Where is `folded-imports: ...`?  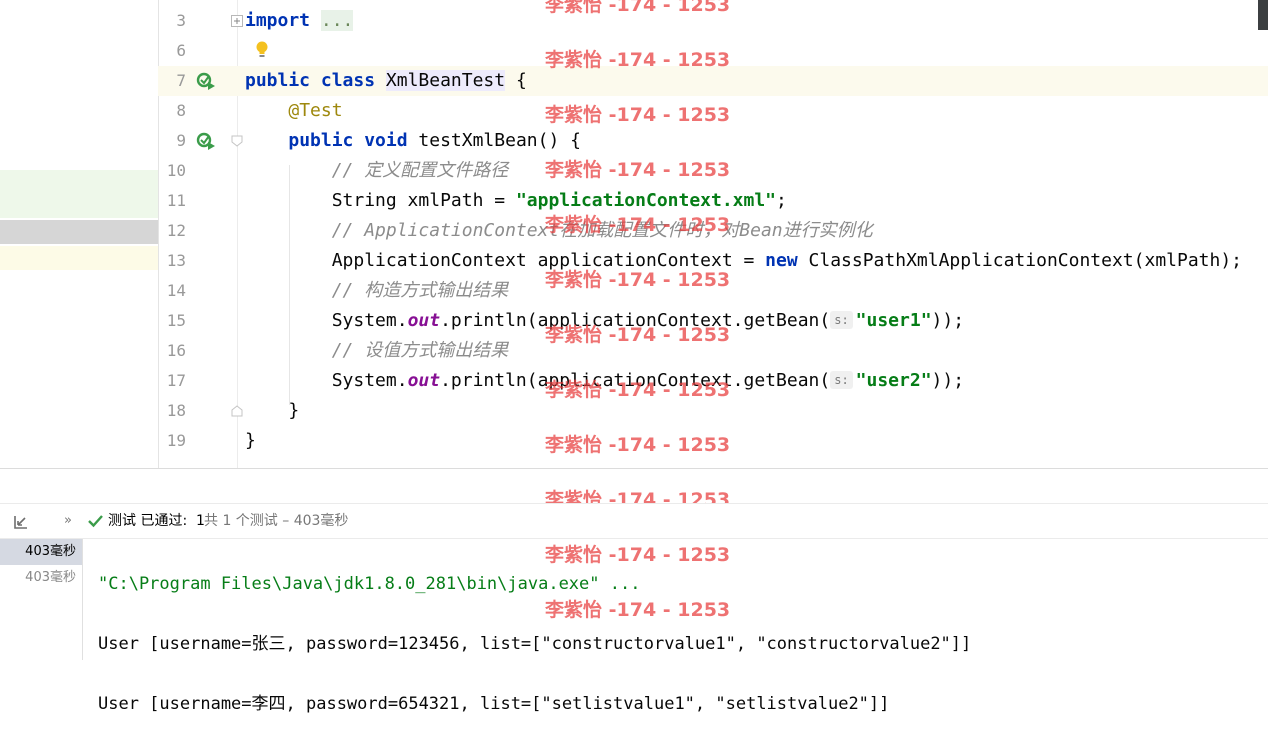 folded-imports: ... is located at coordinates (337, 20).